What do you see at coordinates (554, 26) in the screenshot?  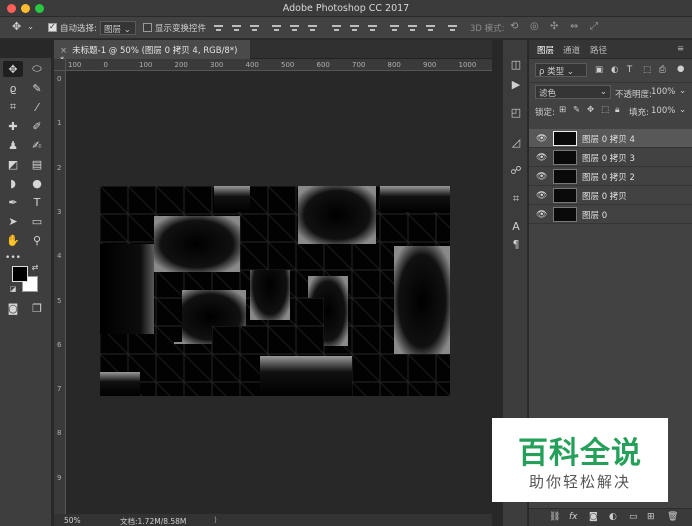 I see `3d-pan-icon: ✣` at bounding box center [554, 26].